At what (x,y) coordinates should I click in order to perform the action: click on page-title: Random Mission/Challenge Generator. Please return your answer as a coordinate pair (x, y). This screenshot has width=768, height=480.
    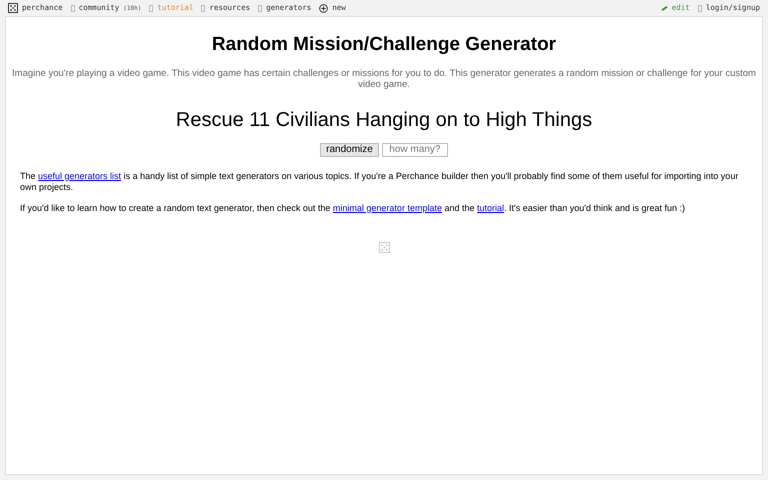
    Looking at the image, I should click on (384, 45).